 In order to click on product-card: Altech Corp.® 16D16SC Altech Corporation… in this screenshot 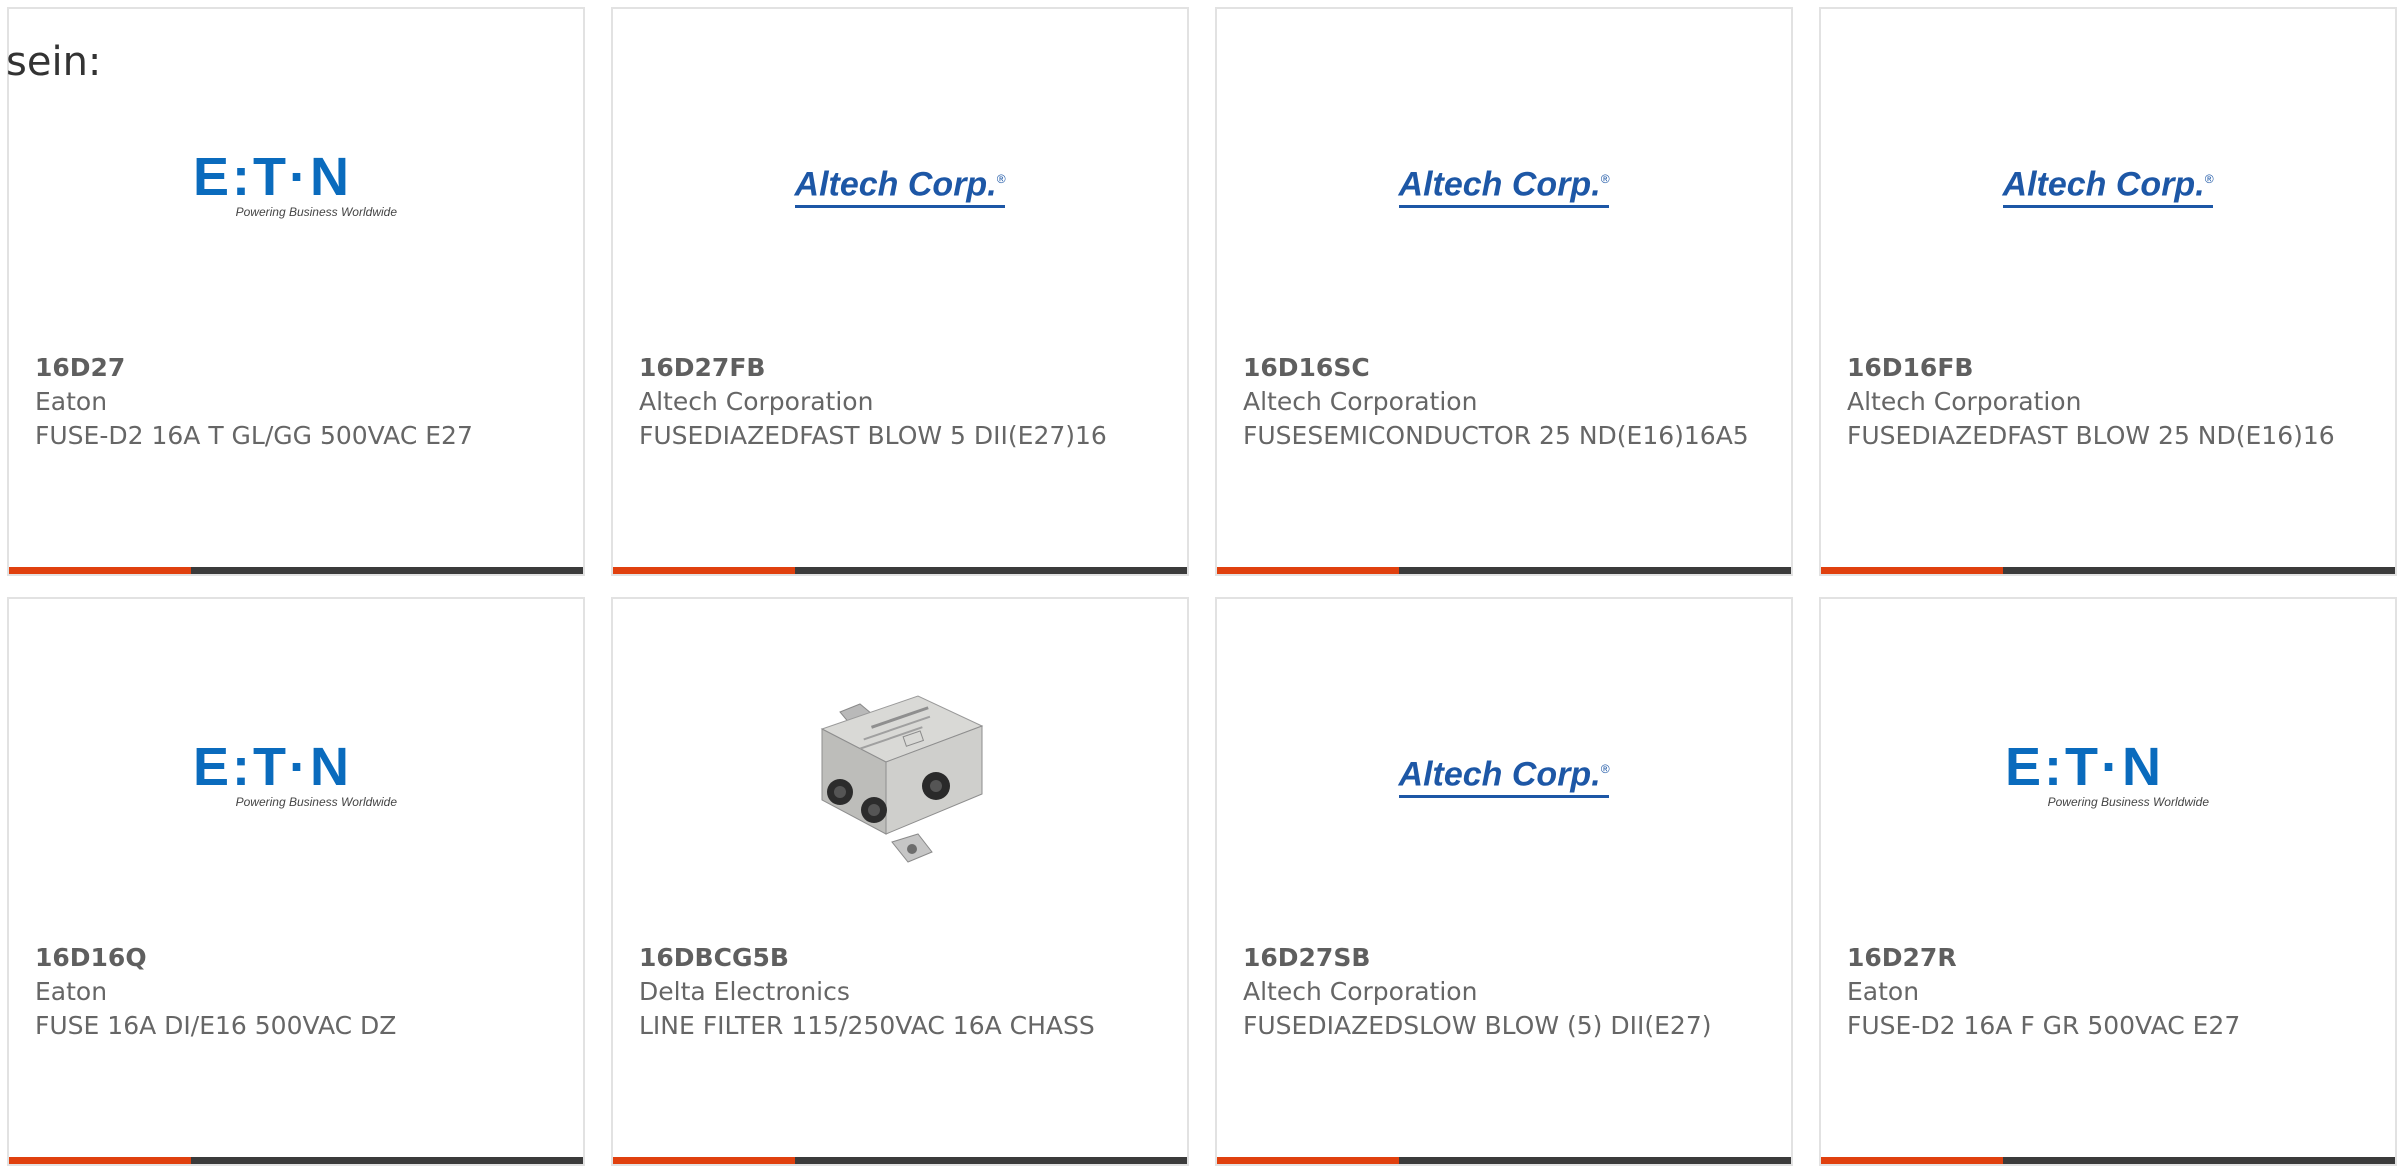, I will do `click(1504, 291)`.